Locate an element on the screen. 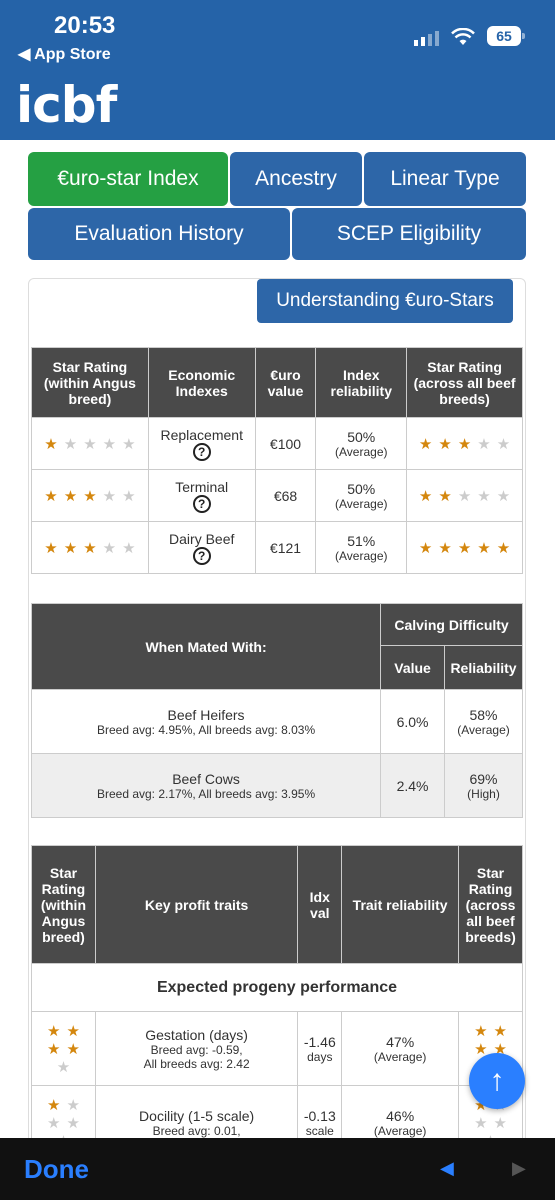 The image size is (555, 1200). index-name: Dairy Beef is located at coordinates (202, 538).